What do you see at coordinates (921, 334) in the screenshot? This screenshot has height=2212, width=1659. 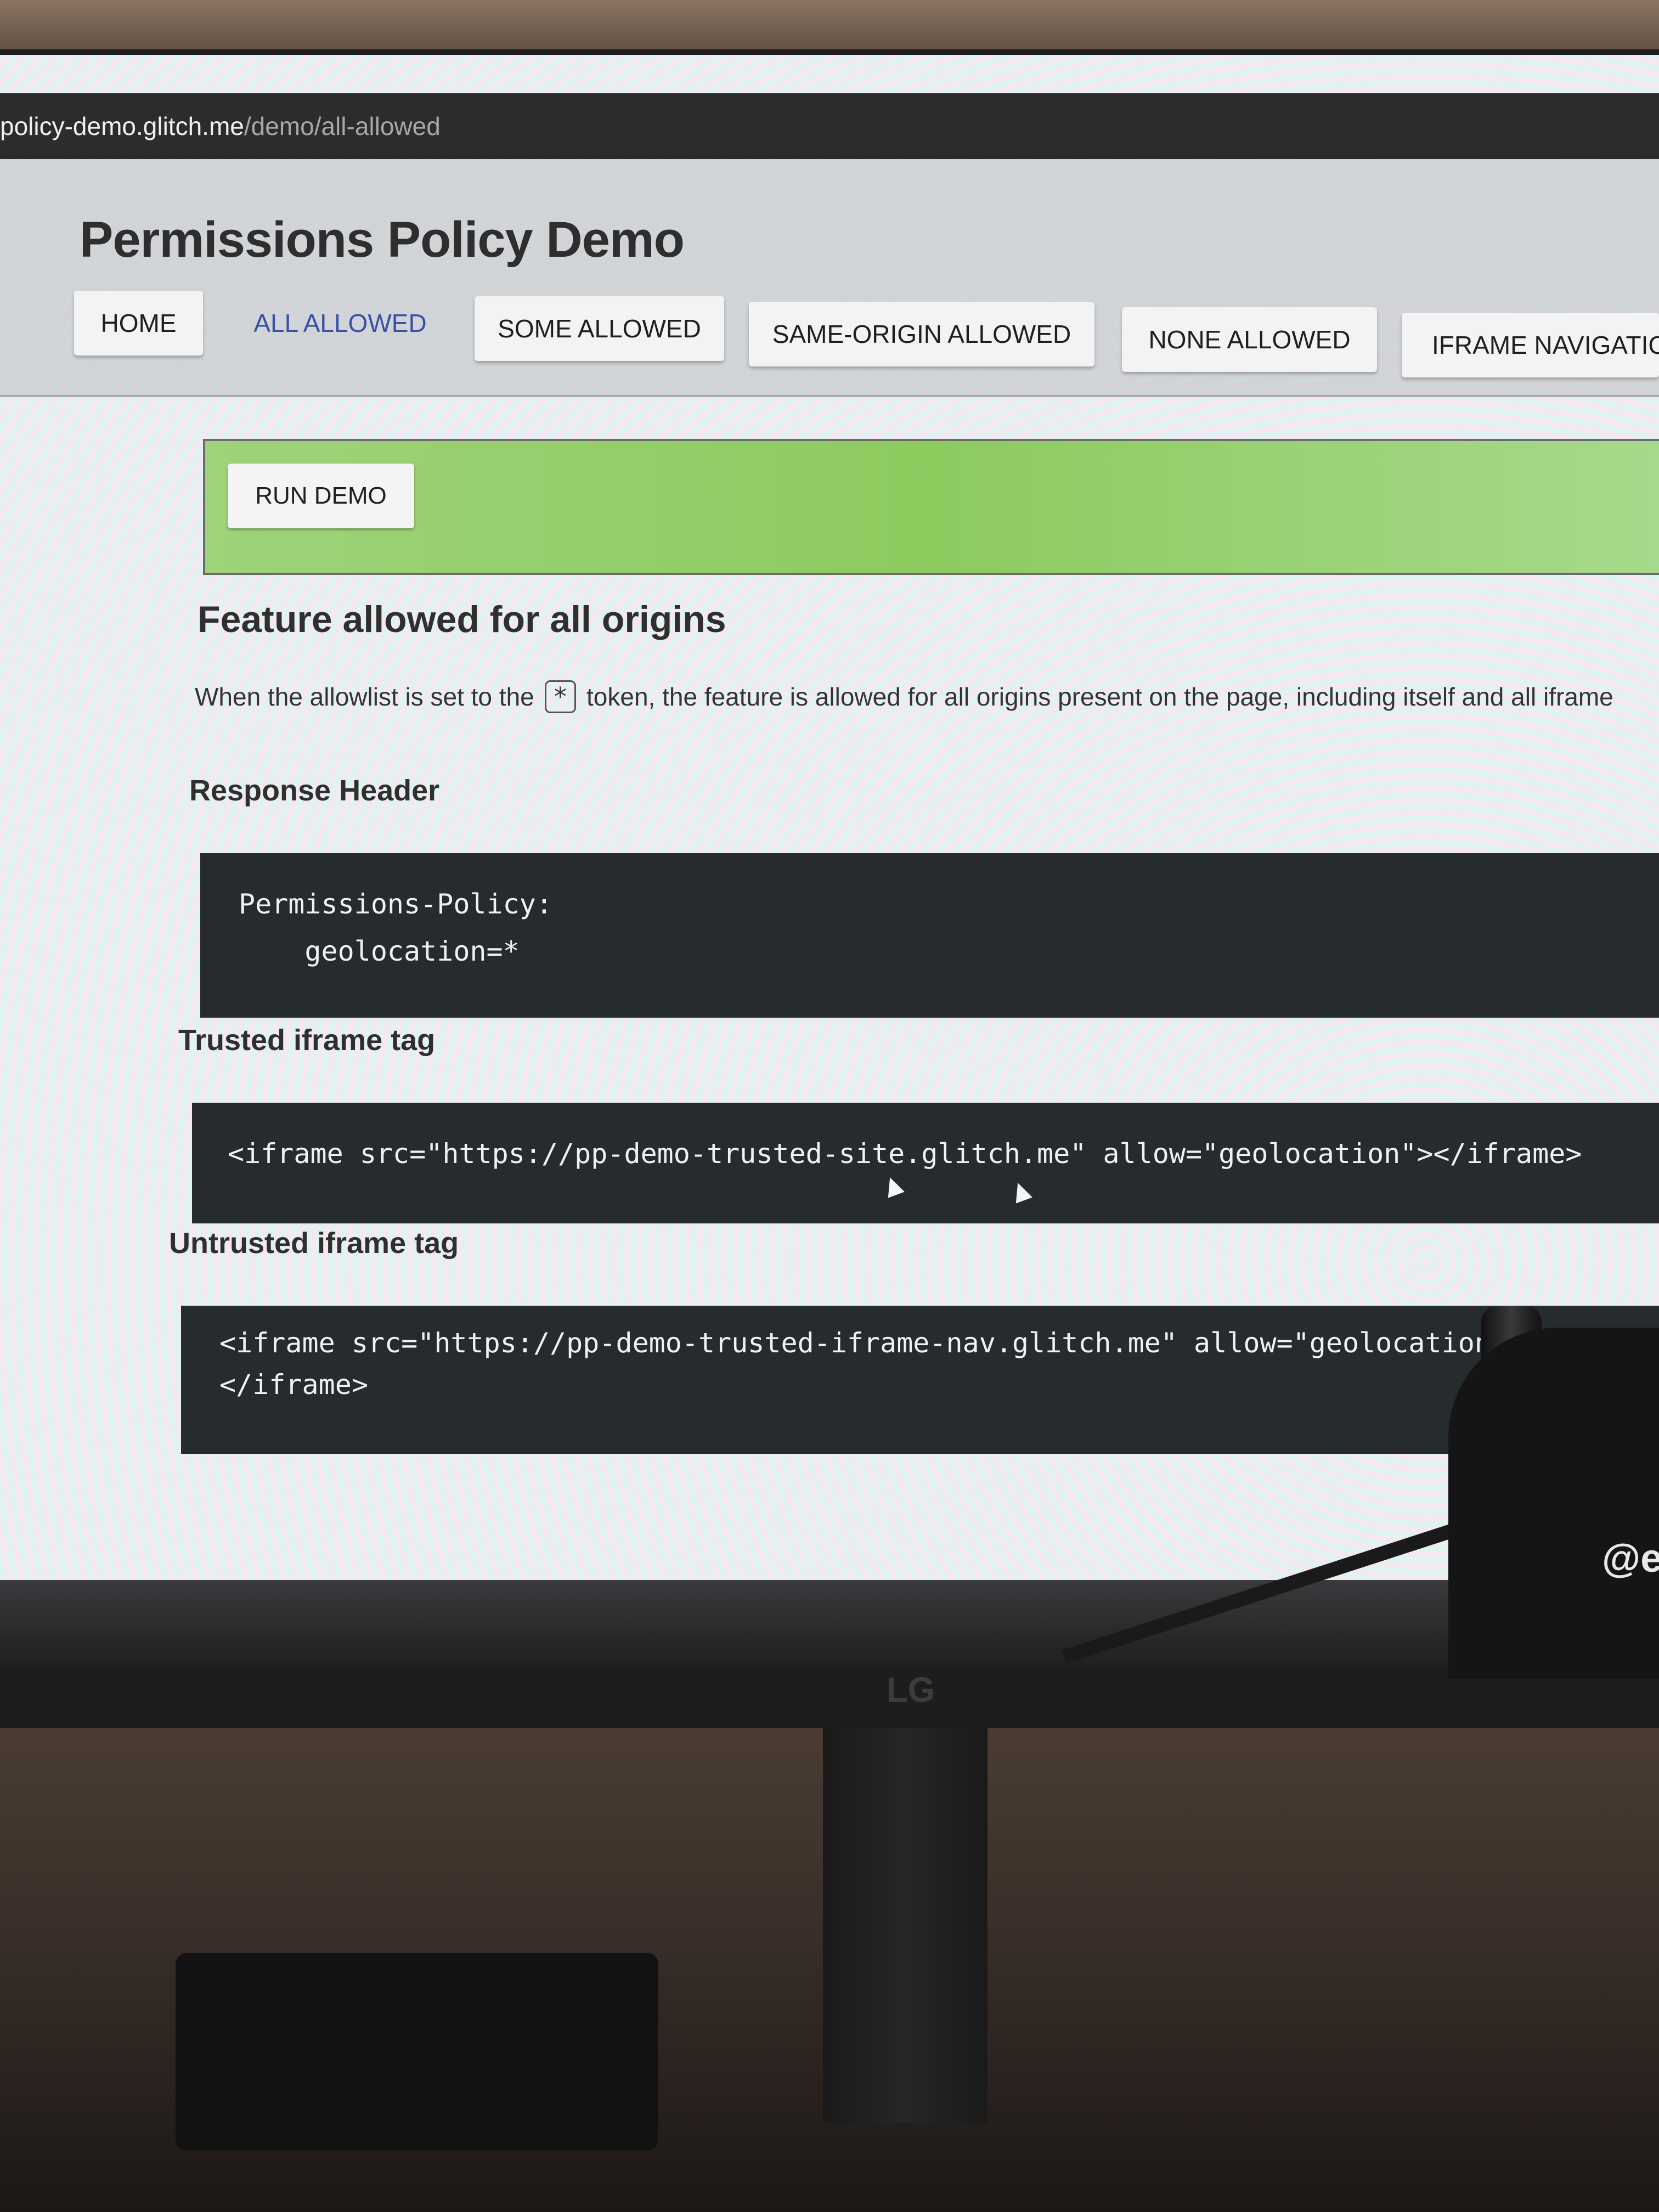 I see `tab-same-origin-allowed: SAME-ORIGIN ALLOWED` at bounding box center [921, 334].